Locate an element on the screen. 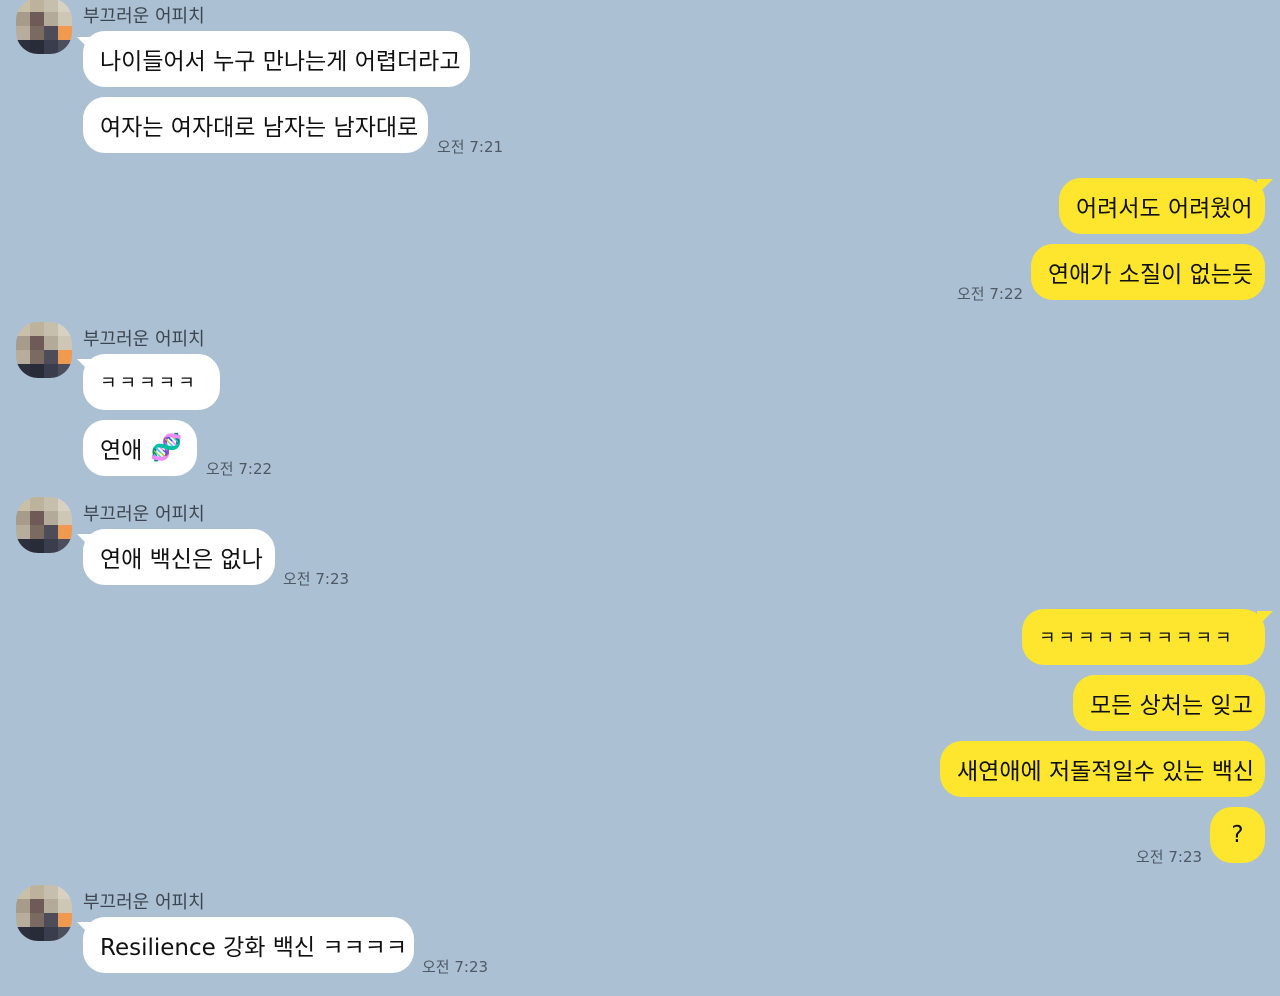 This screenshot has height=996, width=1280. message-text: 나이들어서 누구 만나는게 어렵더라고 is located at coordinates (280, 62).